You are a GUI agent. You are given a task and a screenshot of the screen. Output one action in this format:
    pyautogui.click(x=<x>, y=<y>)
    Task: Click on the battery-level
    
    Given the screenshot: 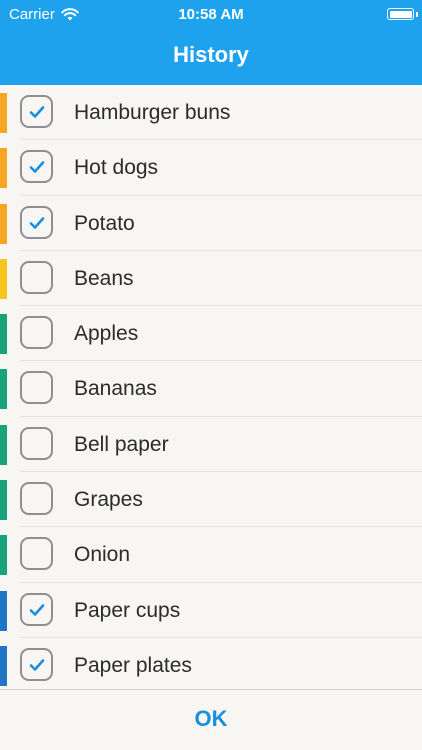 What is the action you would take?
    pyautogui.click(x=400, y=14)
    